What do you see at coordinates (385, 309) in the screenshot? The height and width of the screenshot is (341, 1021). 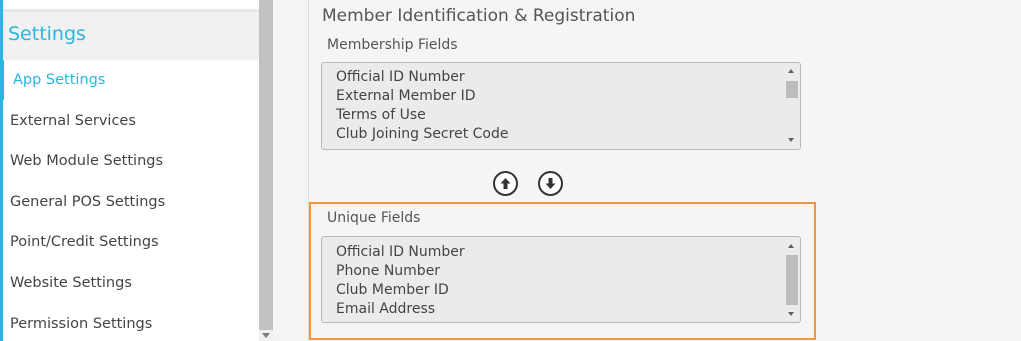 I see `list-item: Email Address` at bounding box center [385, 309].